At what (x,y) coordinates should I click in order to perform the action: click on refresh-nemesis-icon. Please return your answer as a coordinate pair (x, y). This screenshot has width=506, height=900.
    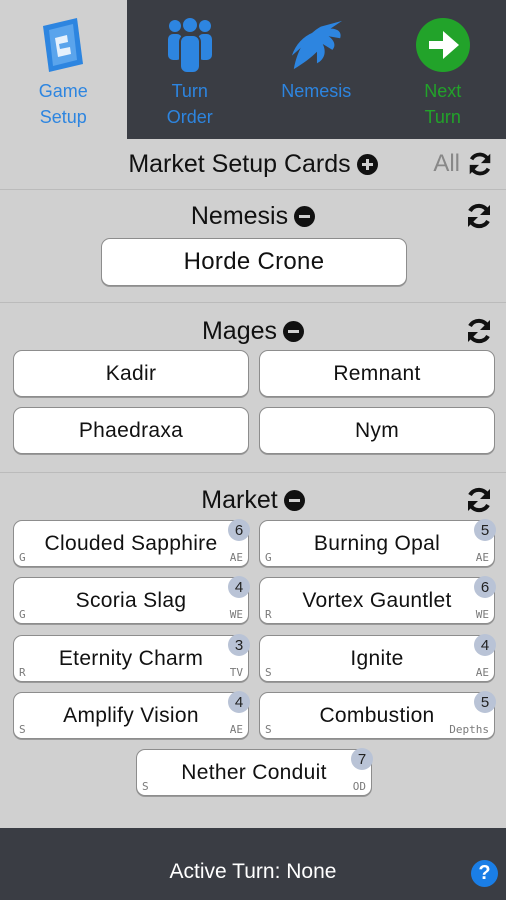
    Looking at the image, I should click on (479, 216).